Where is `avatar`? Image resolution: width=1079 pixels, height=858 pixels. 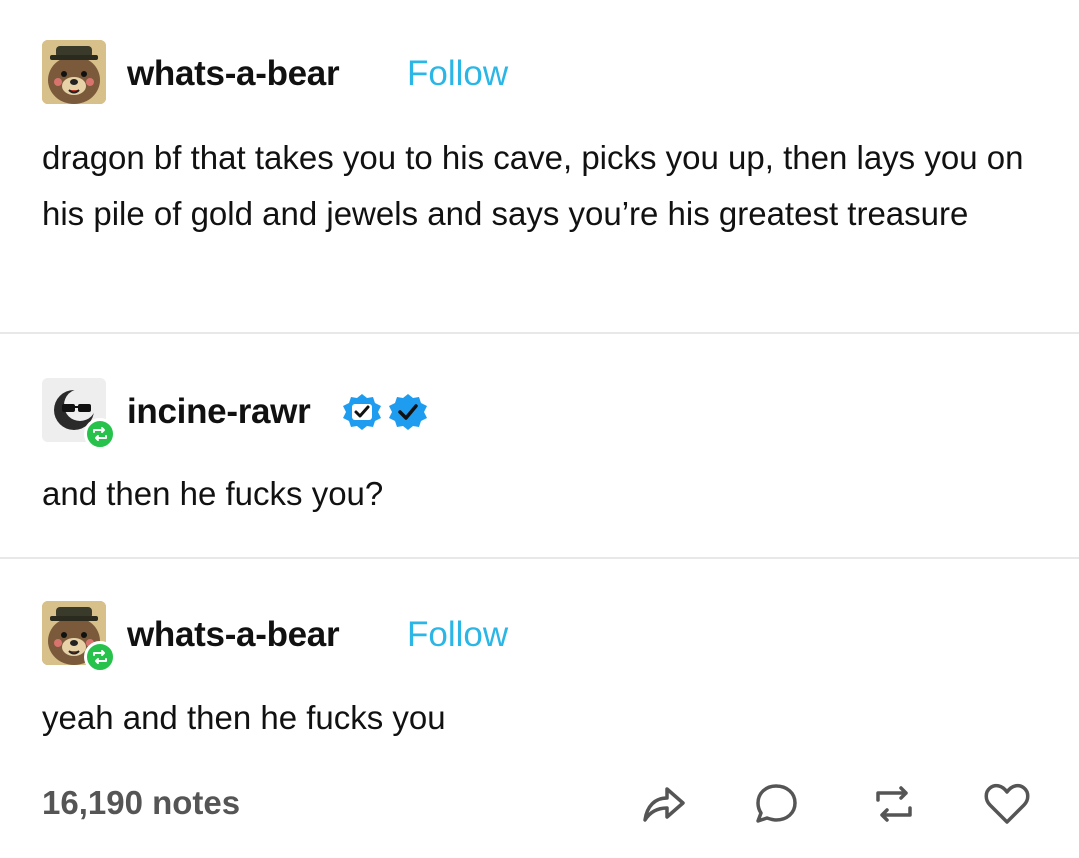 avatar is located at coordinates (74, 72).